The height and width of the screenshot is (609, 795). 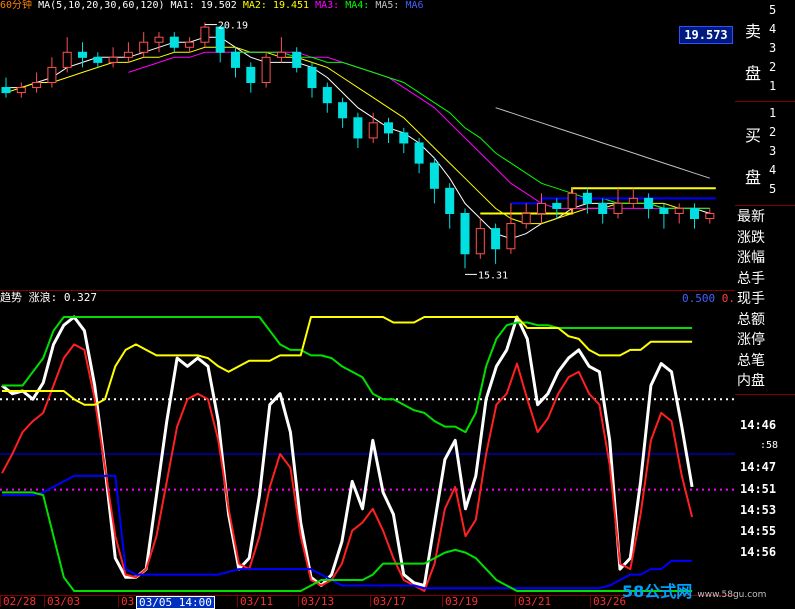 I want to click on date-label: 03/21, so click(x=534, y=601).